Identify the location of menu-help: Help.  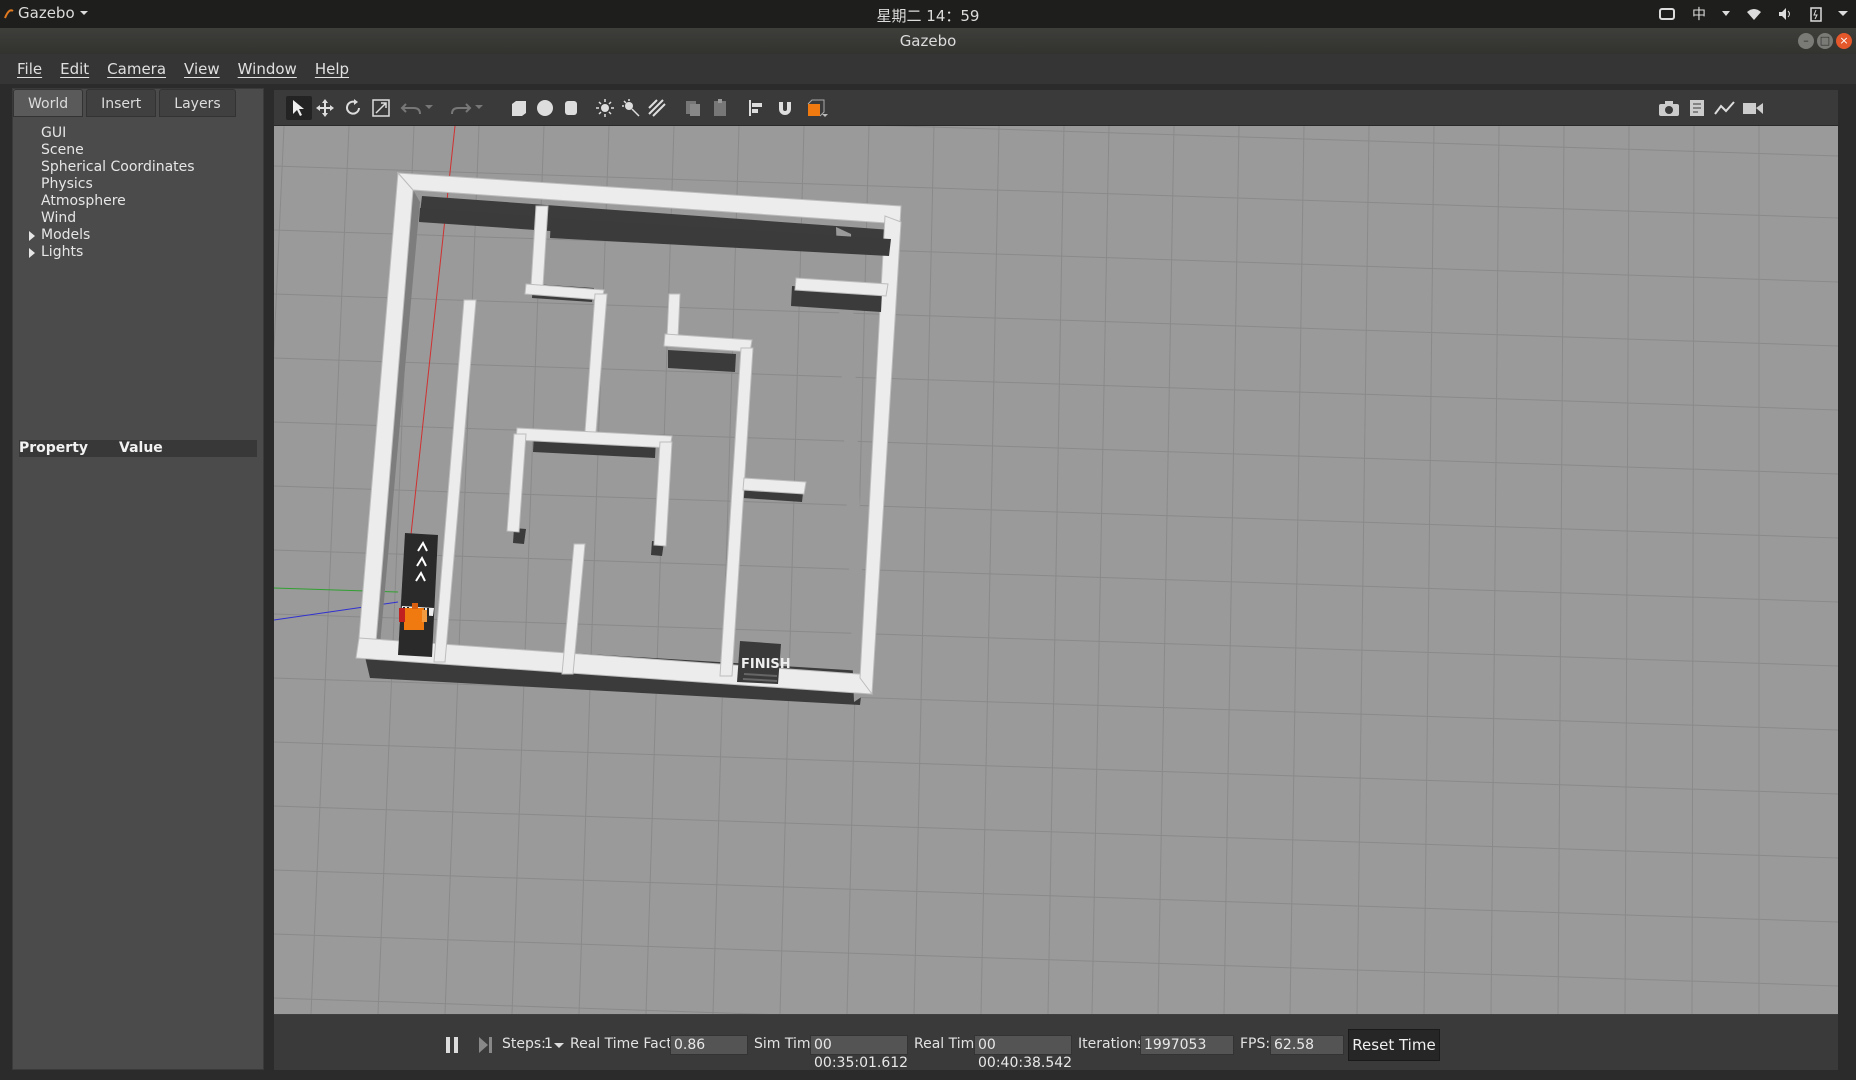
(332, 69).